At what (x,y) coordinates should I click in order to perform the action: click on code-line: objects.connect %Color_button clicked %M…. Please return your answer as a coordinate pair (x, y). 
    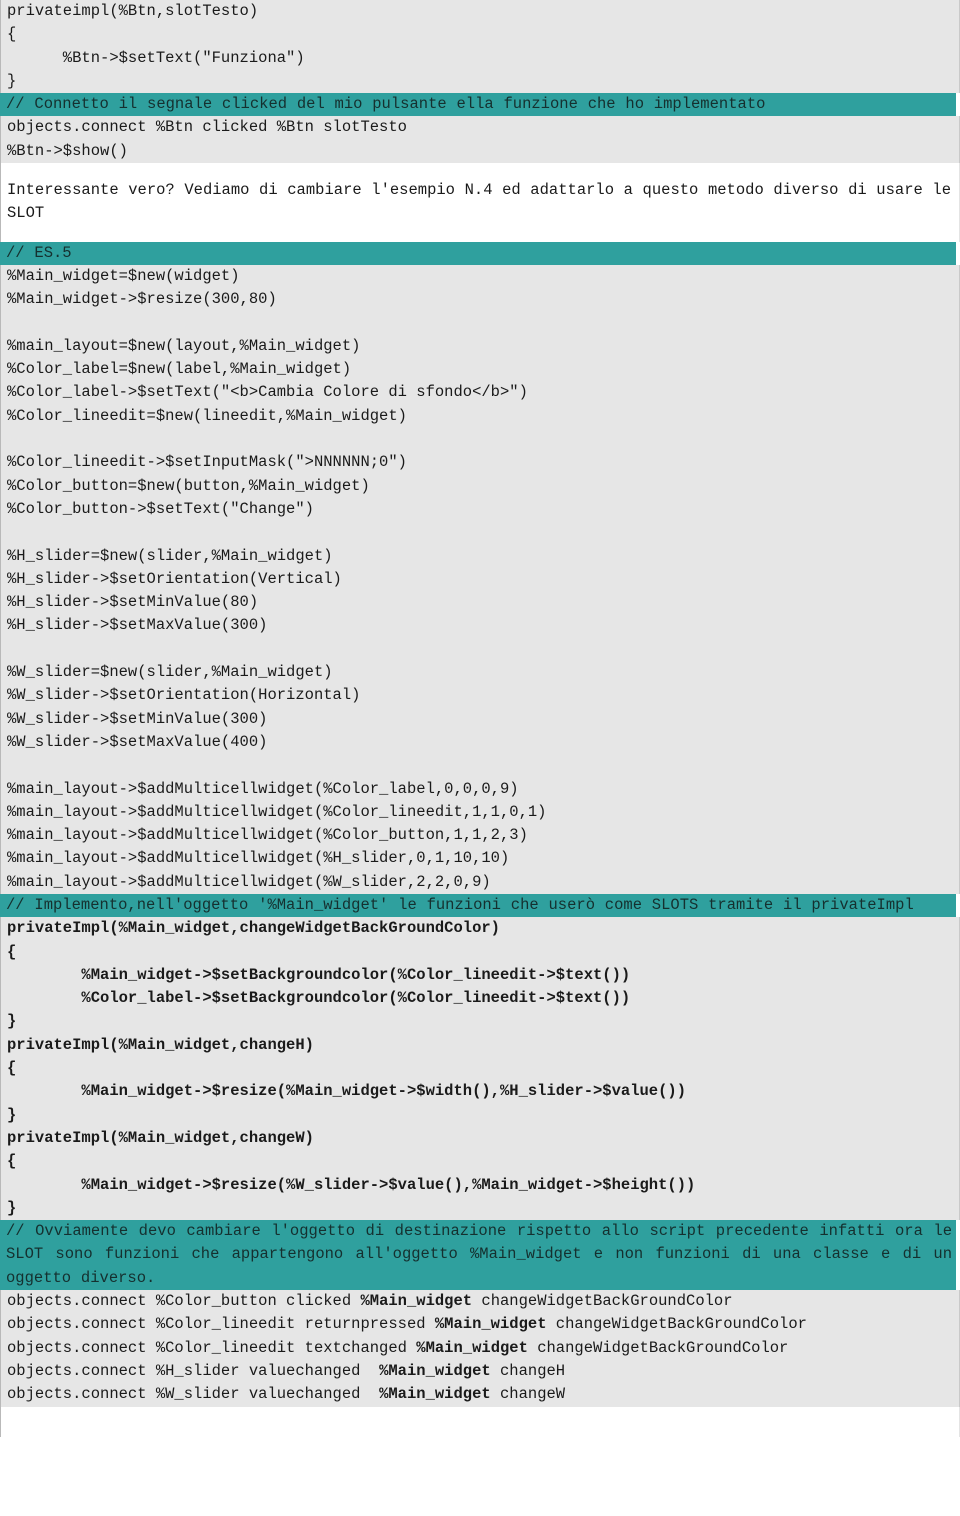
    Looking at the image, I should click on (370, 1301).